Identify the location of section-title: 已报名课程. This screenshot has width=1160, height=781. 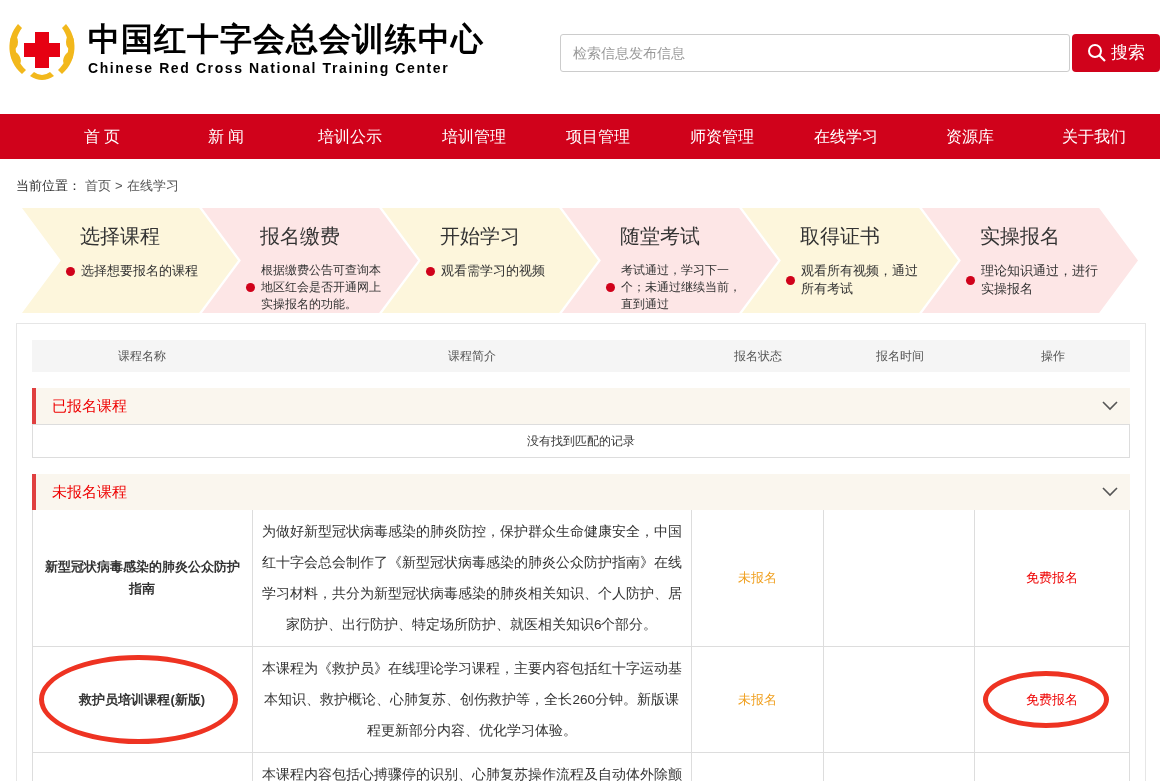
(89, 405).